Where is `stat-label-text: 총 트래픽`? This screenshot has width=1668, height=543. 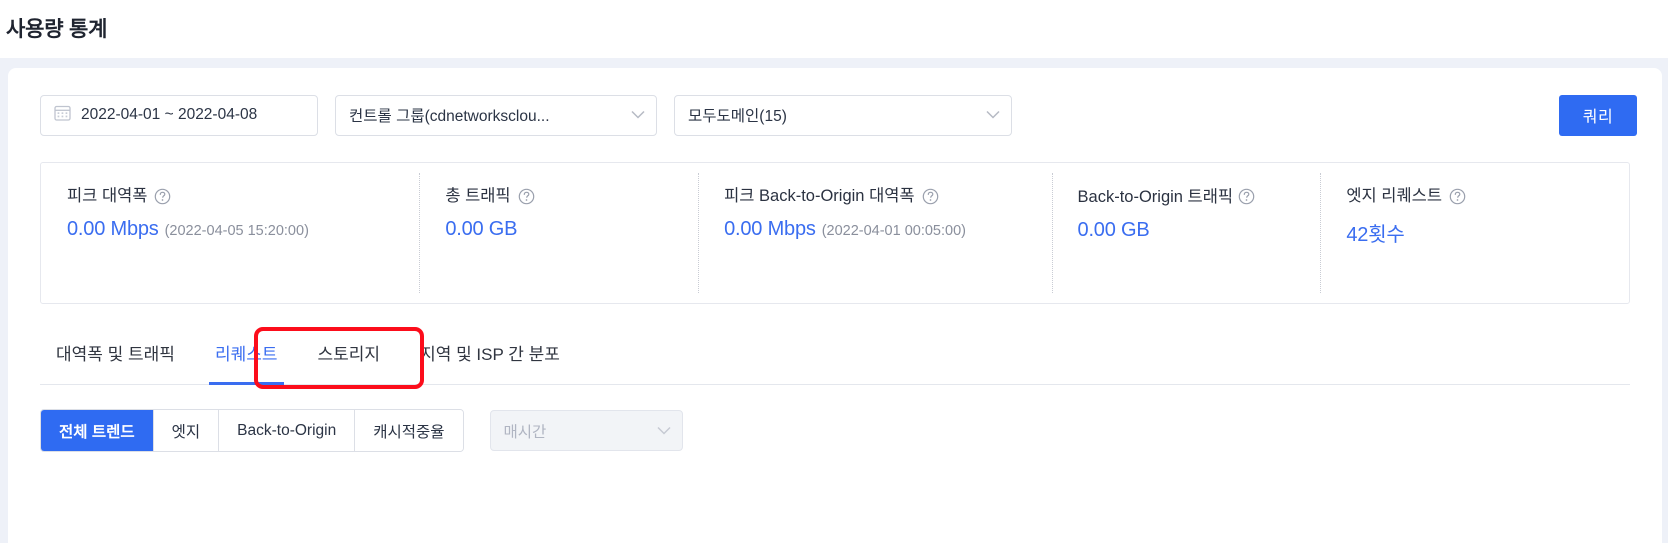 stat-label-text: 총 트래픽 is located at coordinates (478, 196).